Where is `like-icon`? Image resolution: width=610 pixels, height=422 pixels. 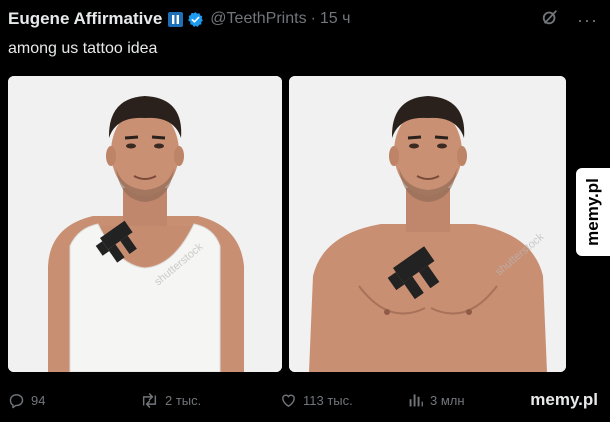
like-icon is located at coordinates (288, 400).